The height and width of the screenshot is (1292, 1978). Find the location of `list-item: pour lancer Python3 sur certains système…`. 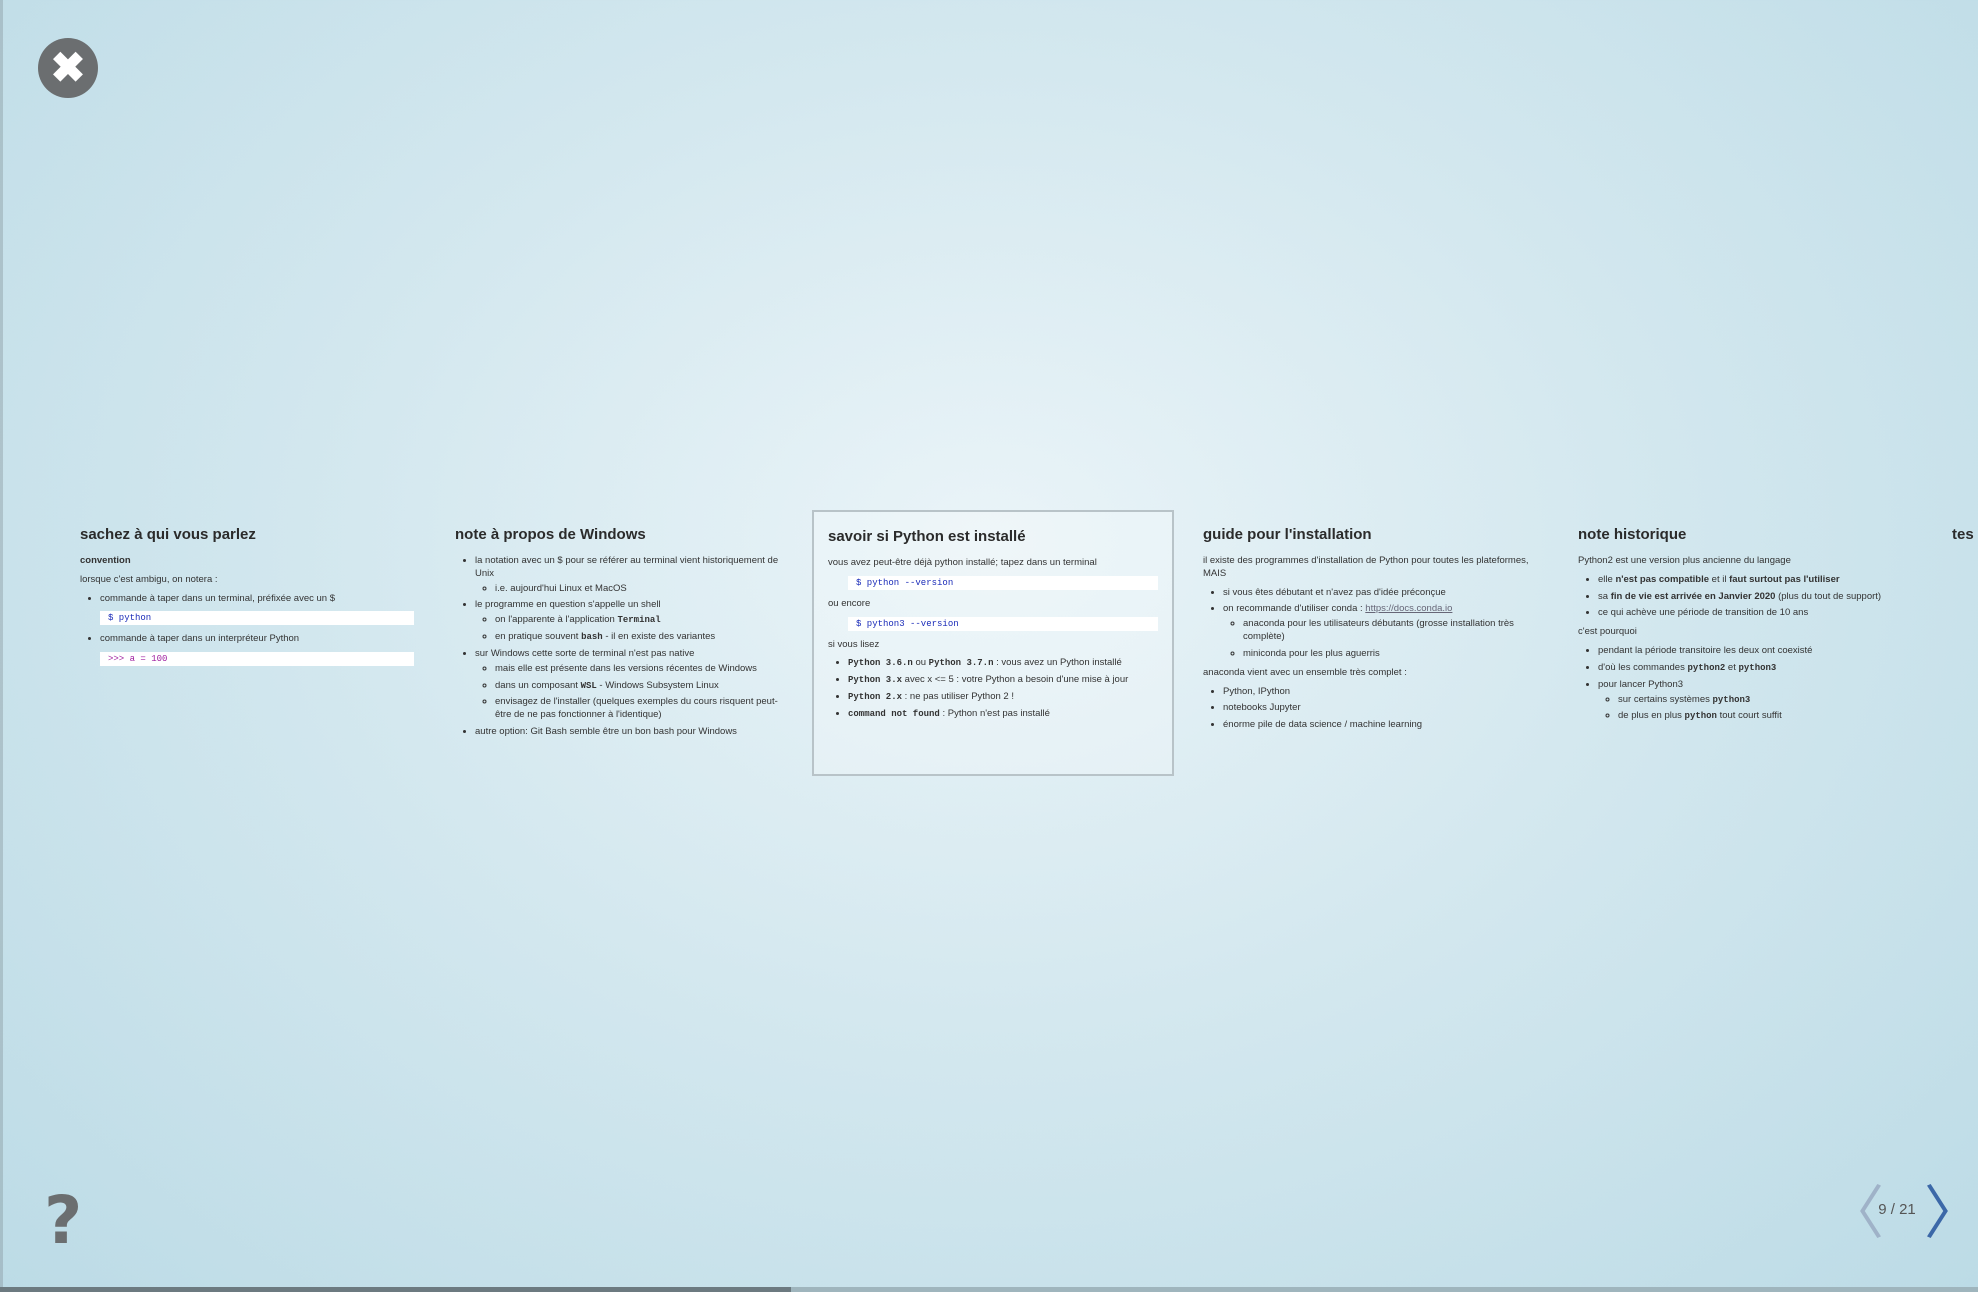

list-item: pour lancer Python3 sur certains système… is located at coordinates (1755, 701).